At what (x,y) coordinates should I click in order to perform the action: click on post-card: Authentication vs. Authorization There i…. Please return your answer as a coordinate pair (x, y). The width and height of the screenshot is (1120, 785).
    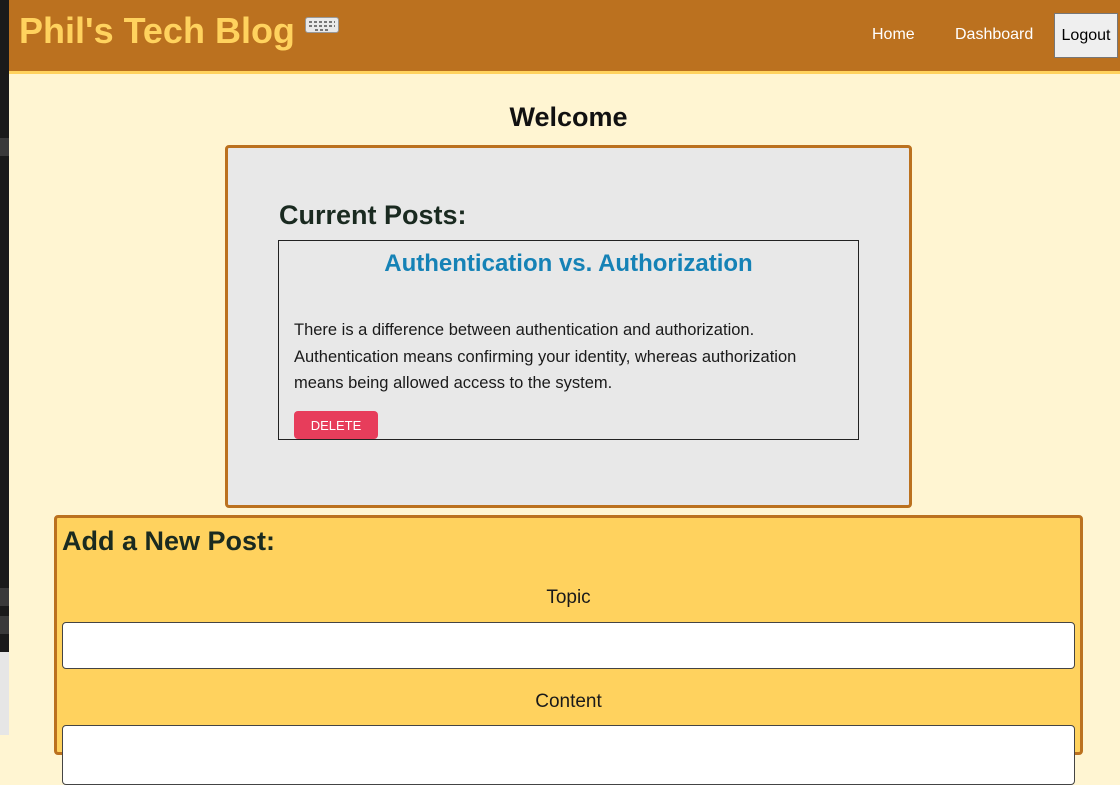
    Looking at the image, I should click on (568, 340).